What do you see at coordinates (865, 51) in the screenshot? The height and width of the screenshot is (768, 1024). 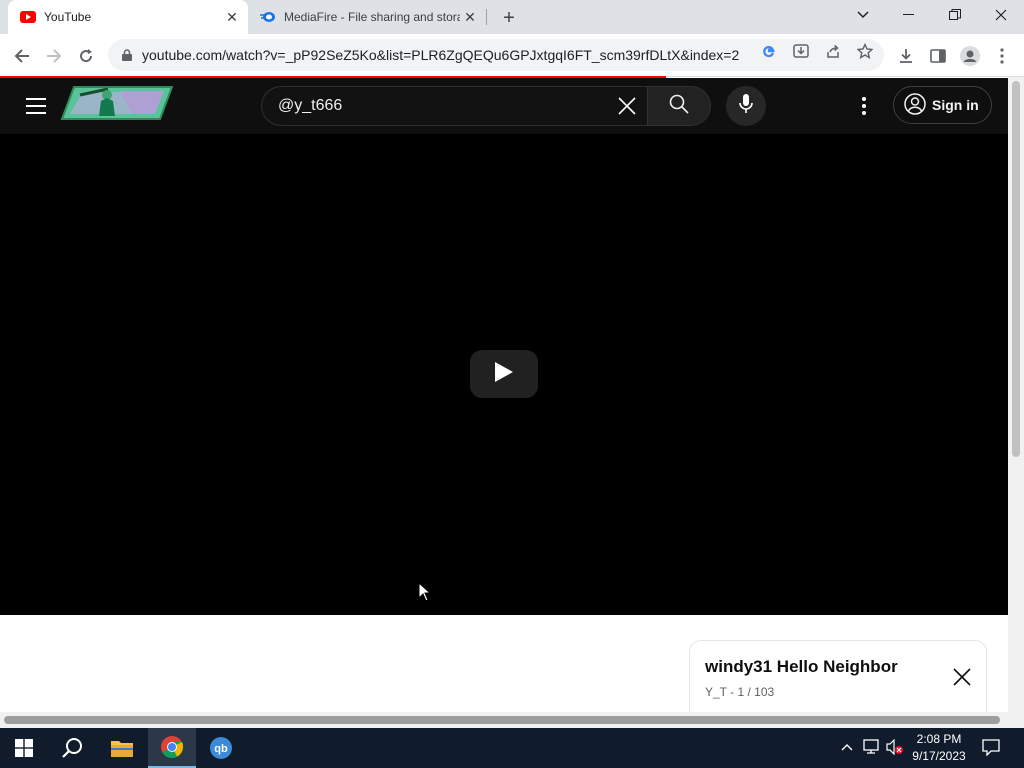 I see `bookmark-star-icon` at bounding box center [865, 51].